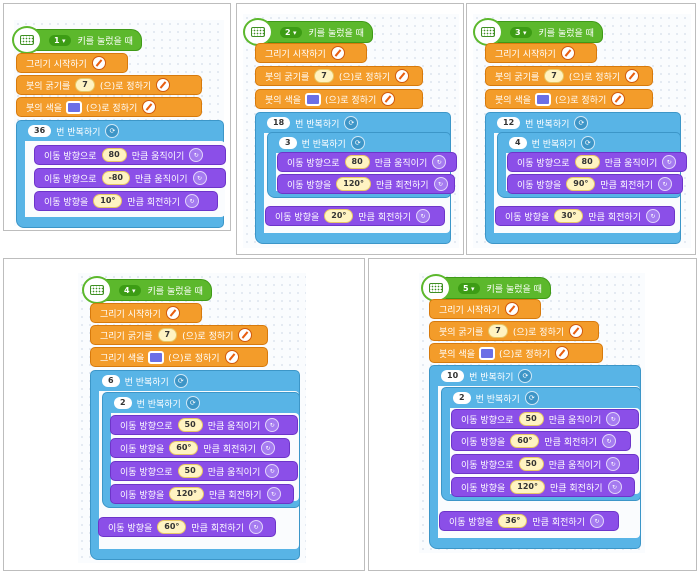  I want to click on key-dropdown: 3, so click(521, 32).